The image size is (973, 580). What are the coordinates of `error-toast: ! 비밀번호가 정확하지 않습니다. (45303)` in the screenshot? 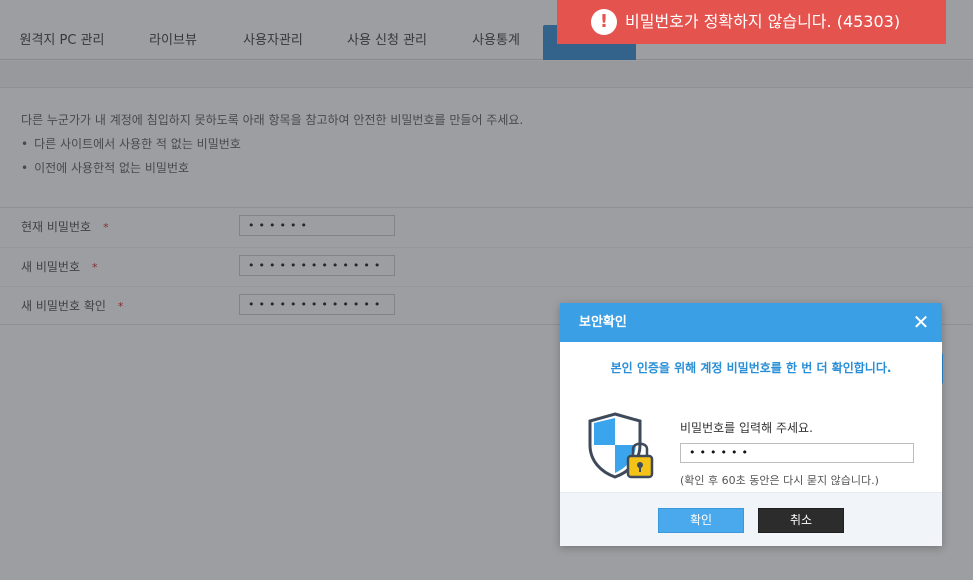 It's located at (751, 22).